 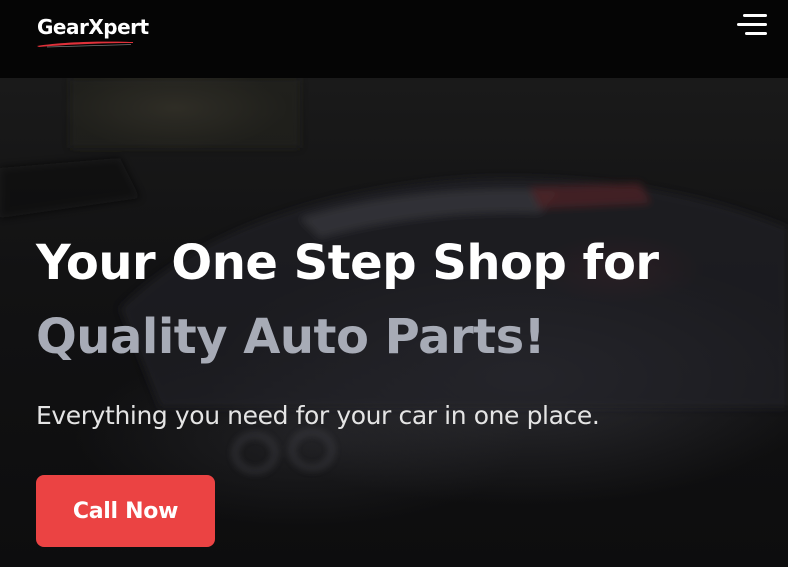 I want to click on logo-text: GearXpert, so click(x=93, y=27).